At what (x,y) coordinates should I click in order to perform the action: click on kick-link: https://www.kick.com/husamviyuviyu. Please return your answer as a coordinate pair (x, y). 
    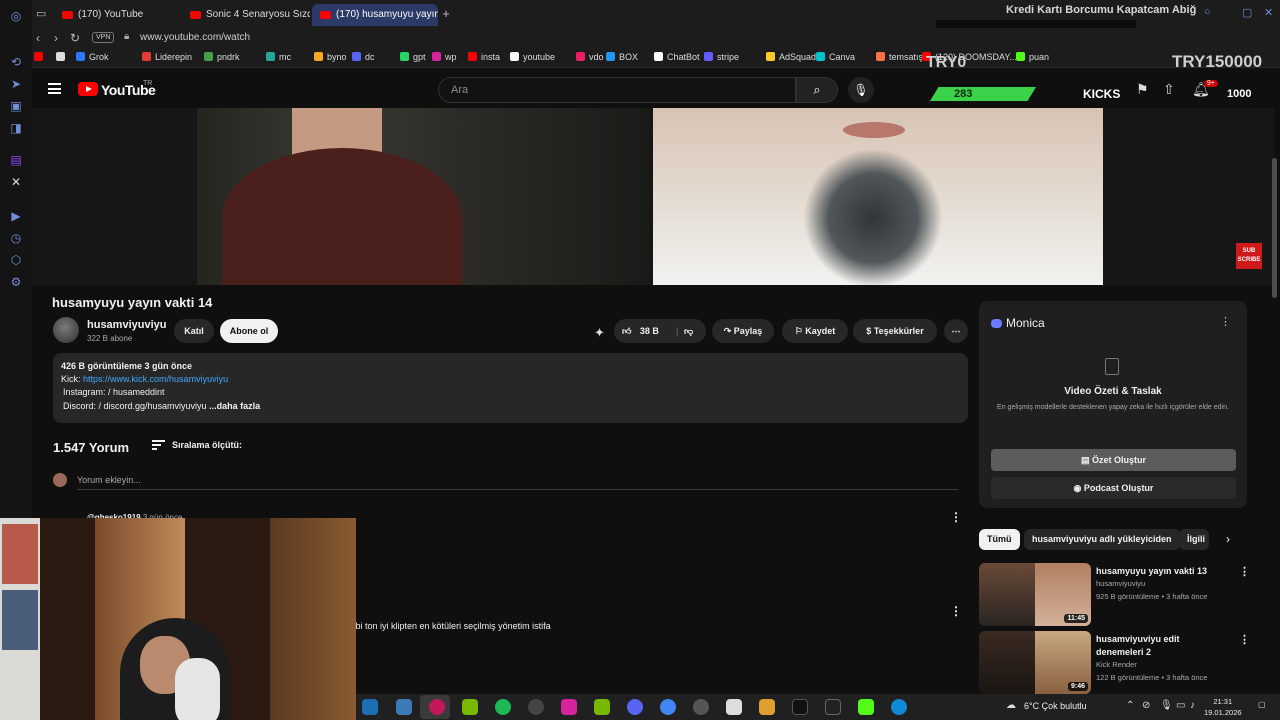
    Looking at the image, I should click on (155, 379).